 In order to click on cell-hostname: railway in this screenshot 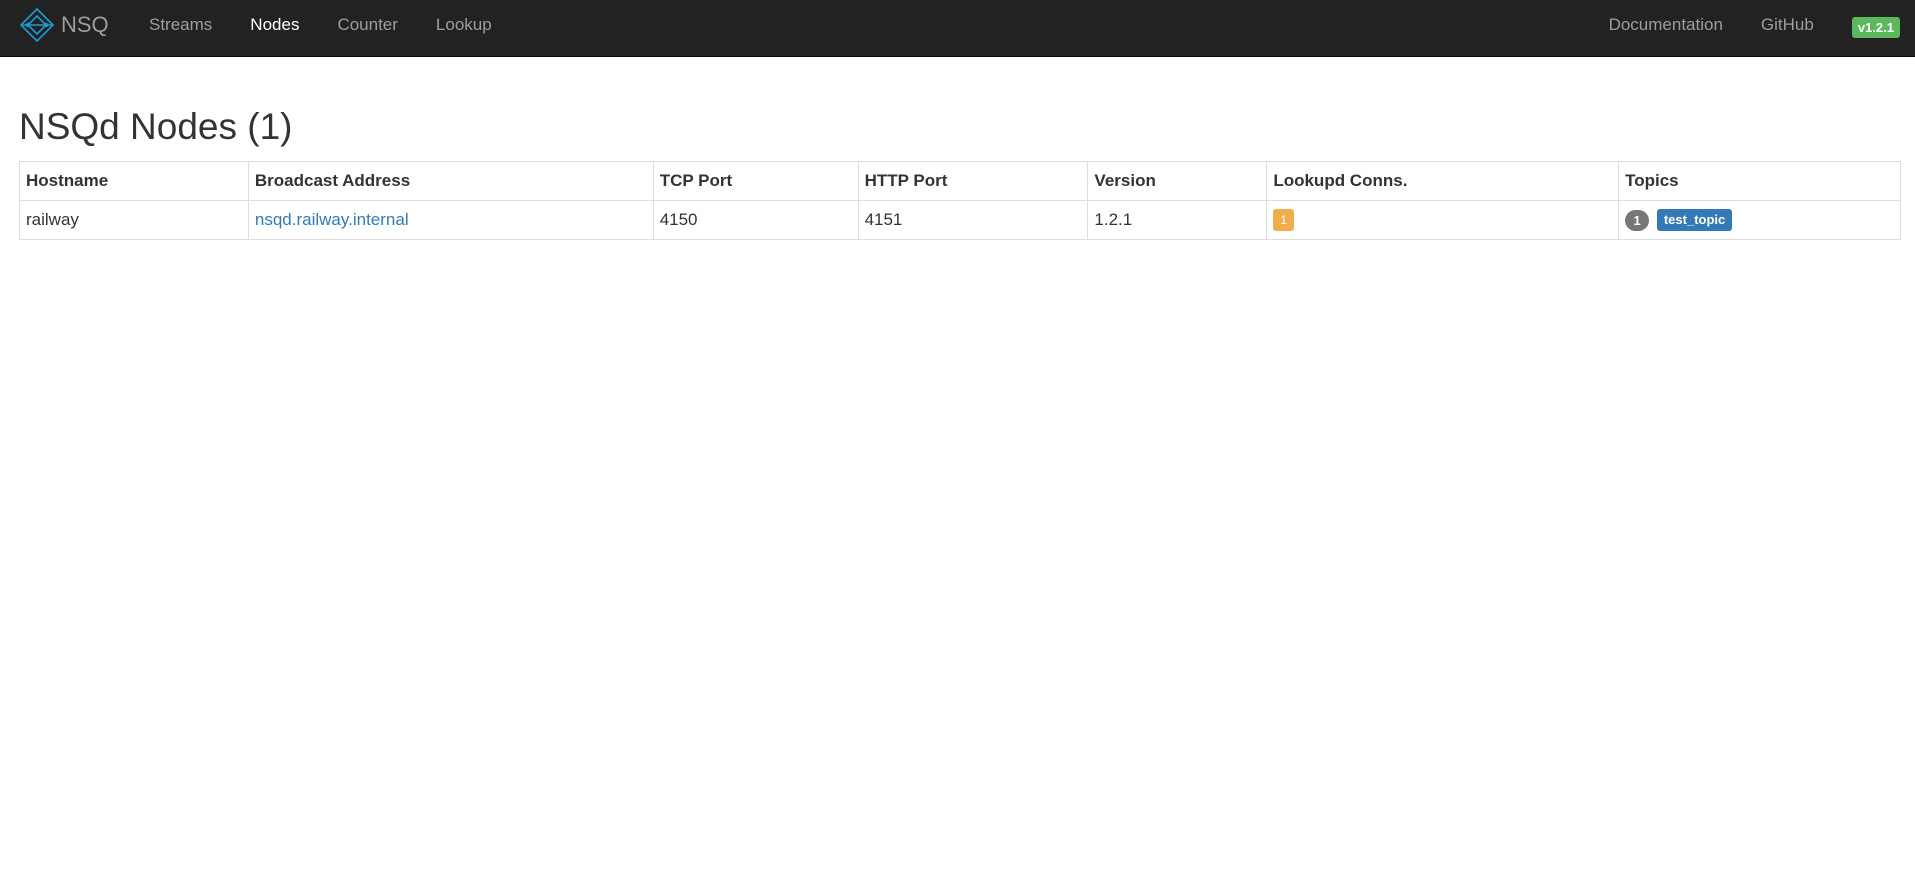, I will do `click(134, 220)`.